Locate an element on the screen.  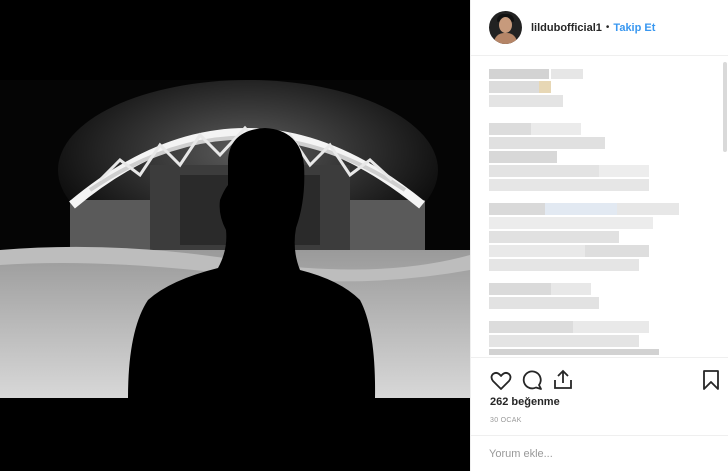
likes-count: 262 beğenme is located at coordinates (525, 402).